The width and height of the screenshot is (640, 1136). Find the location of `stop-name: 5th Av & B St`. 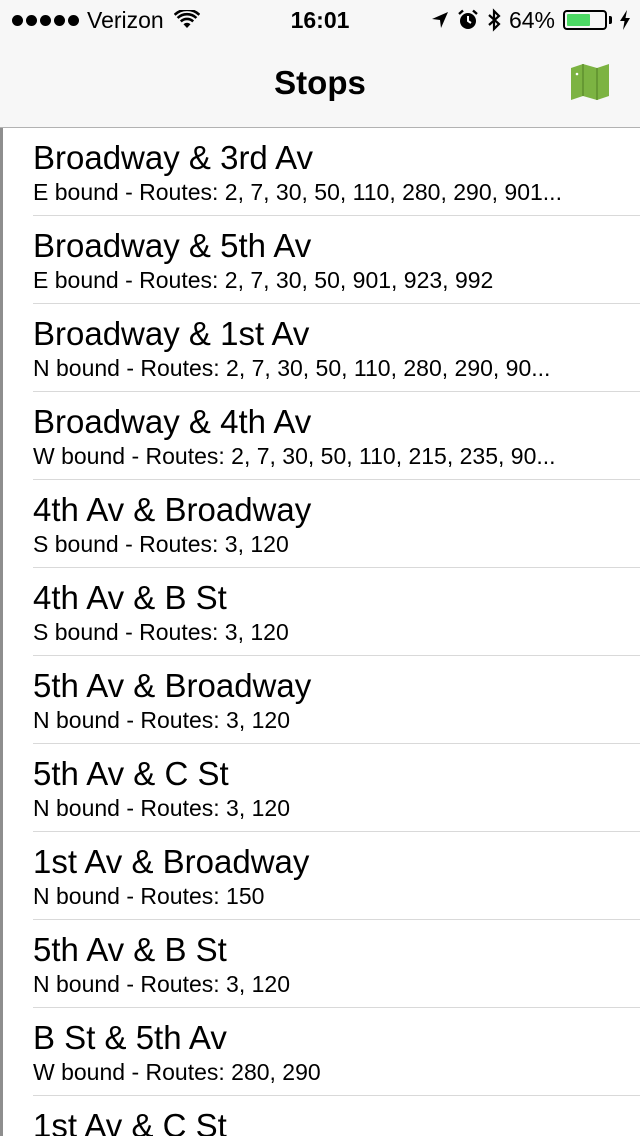

stop-name: 5th Av & B St is located at coordinates (130, 949).